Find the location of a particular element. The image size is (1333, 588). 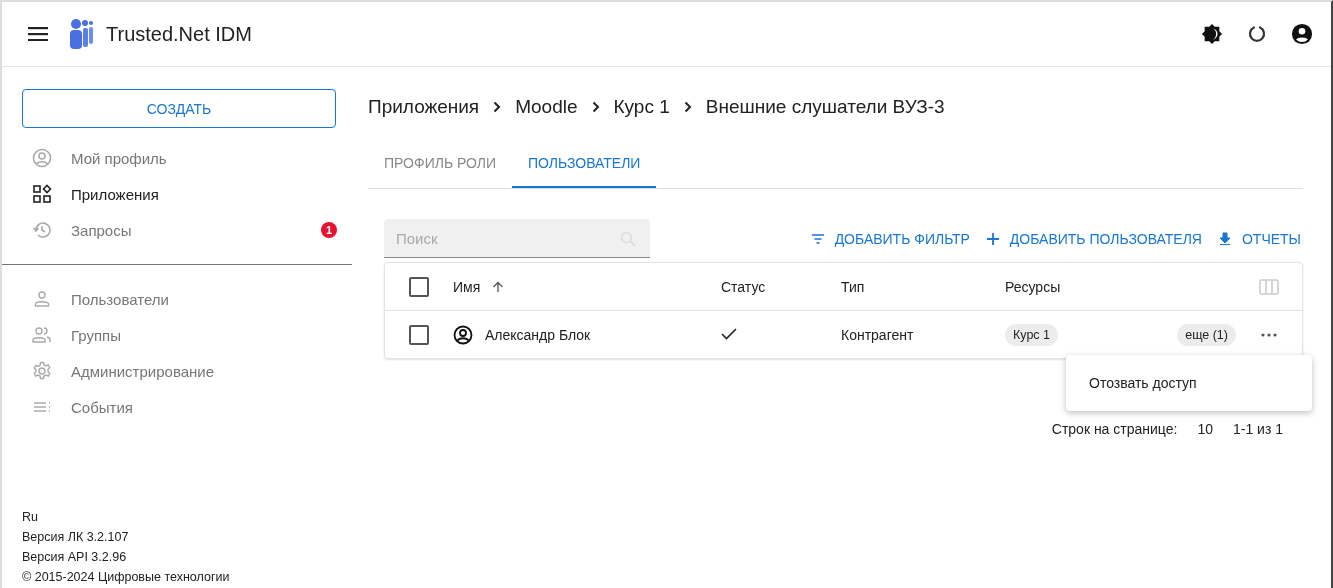

table-cell: Александр Блок is located at coordinates (538, 334).